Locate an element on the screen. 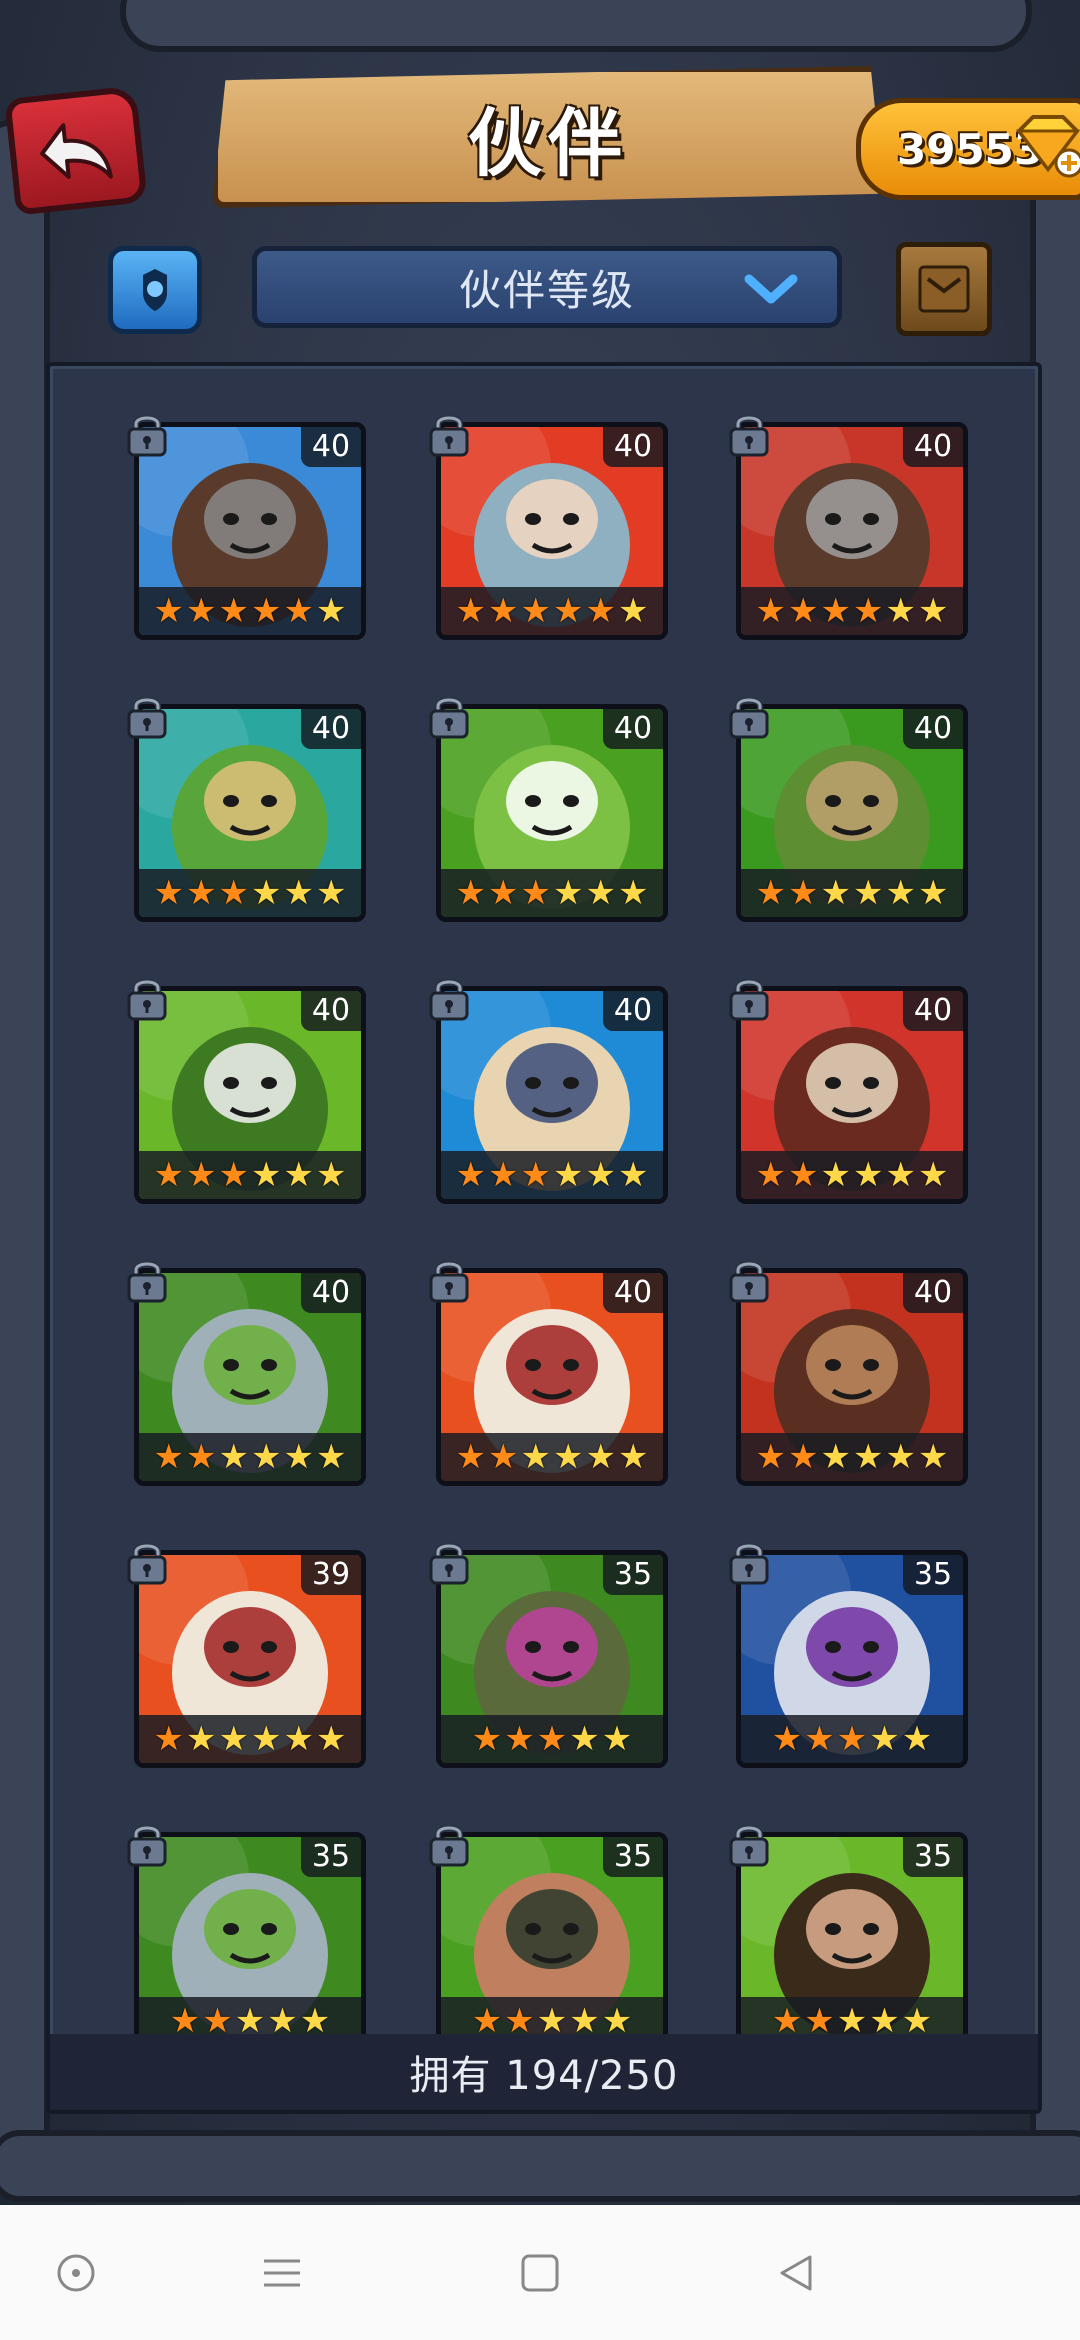 The width and height of the screenshot is (1080, 2340). book-button is located at coordinates (944, 289).